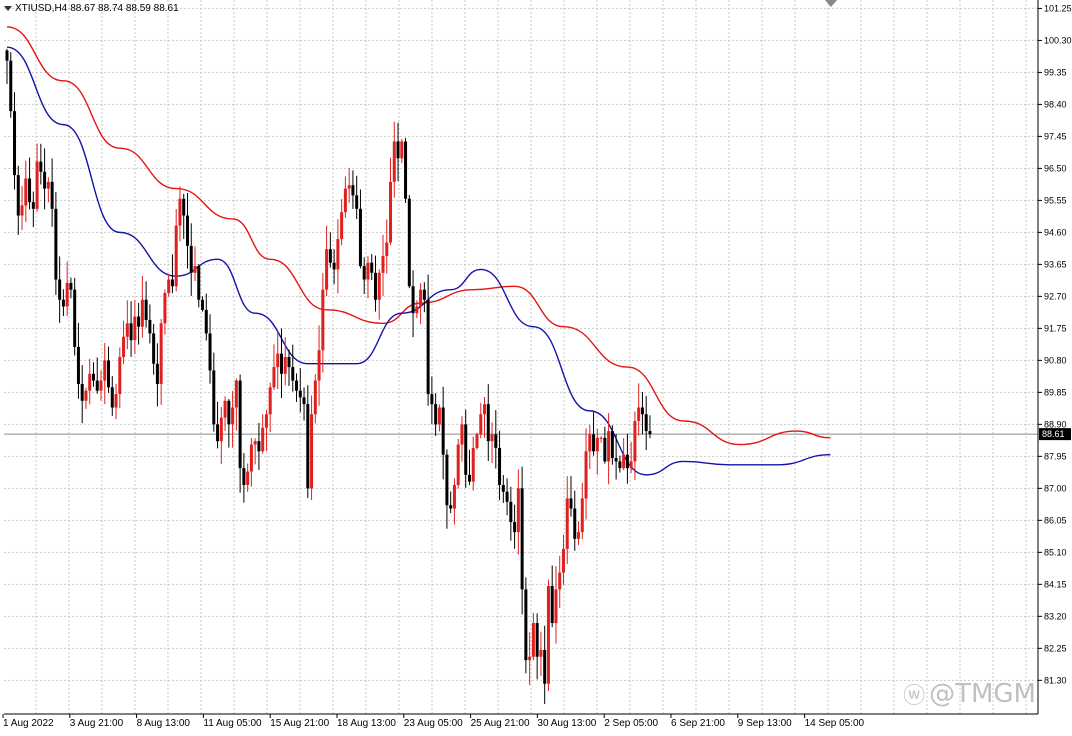 The image size is (1072, 736). I want to click on x-tick-label: 14 Sep 05:00, so click(835, 723).